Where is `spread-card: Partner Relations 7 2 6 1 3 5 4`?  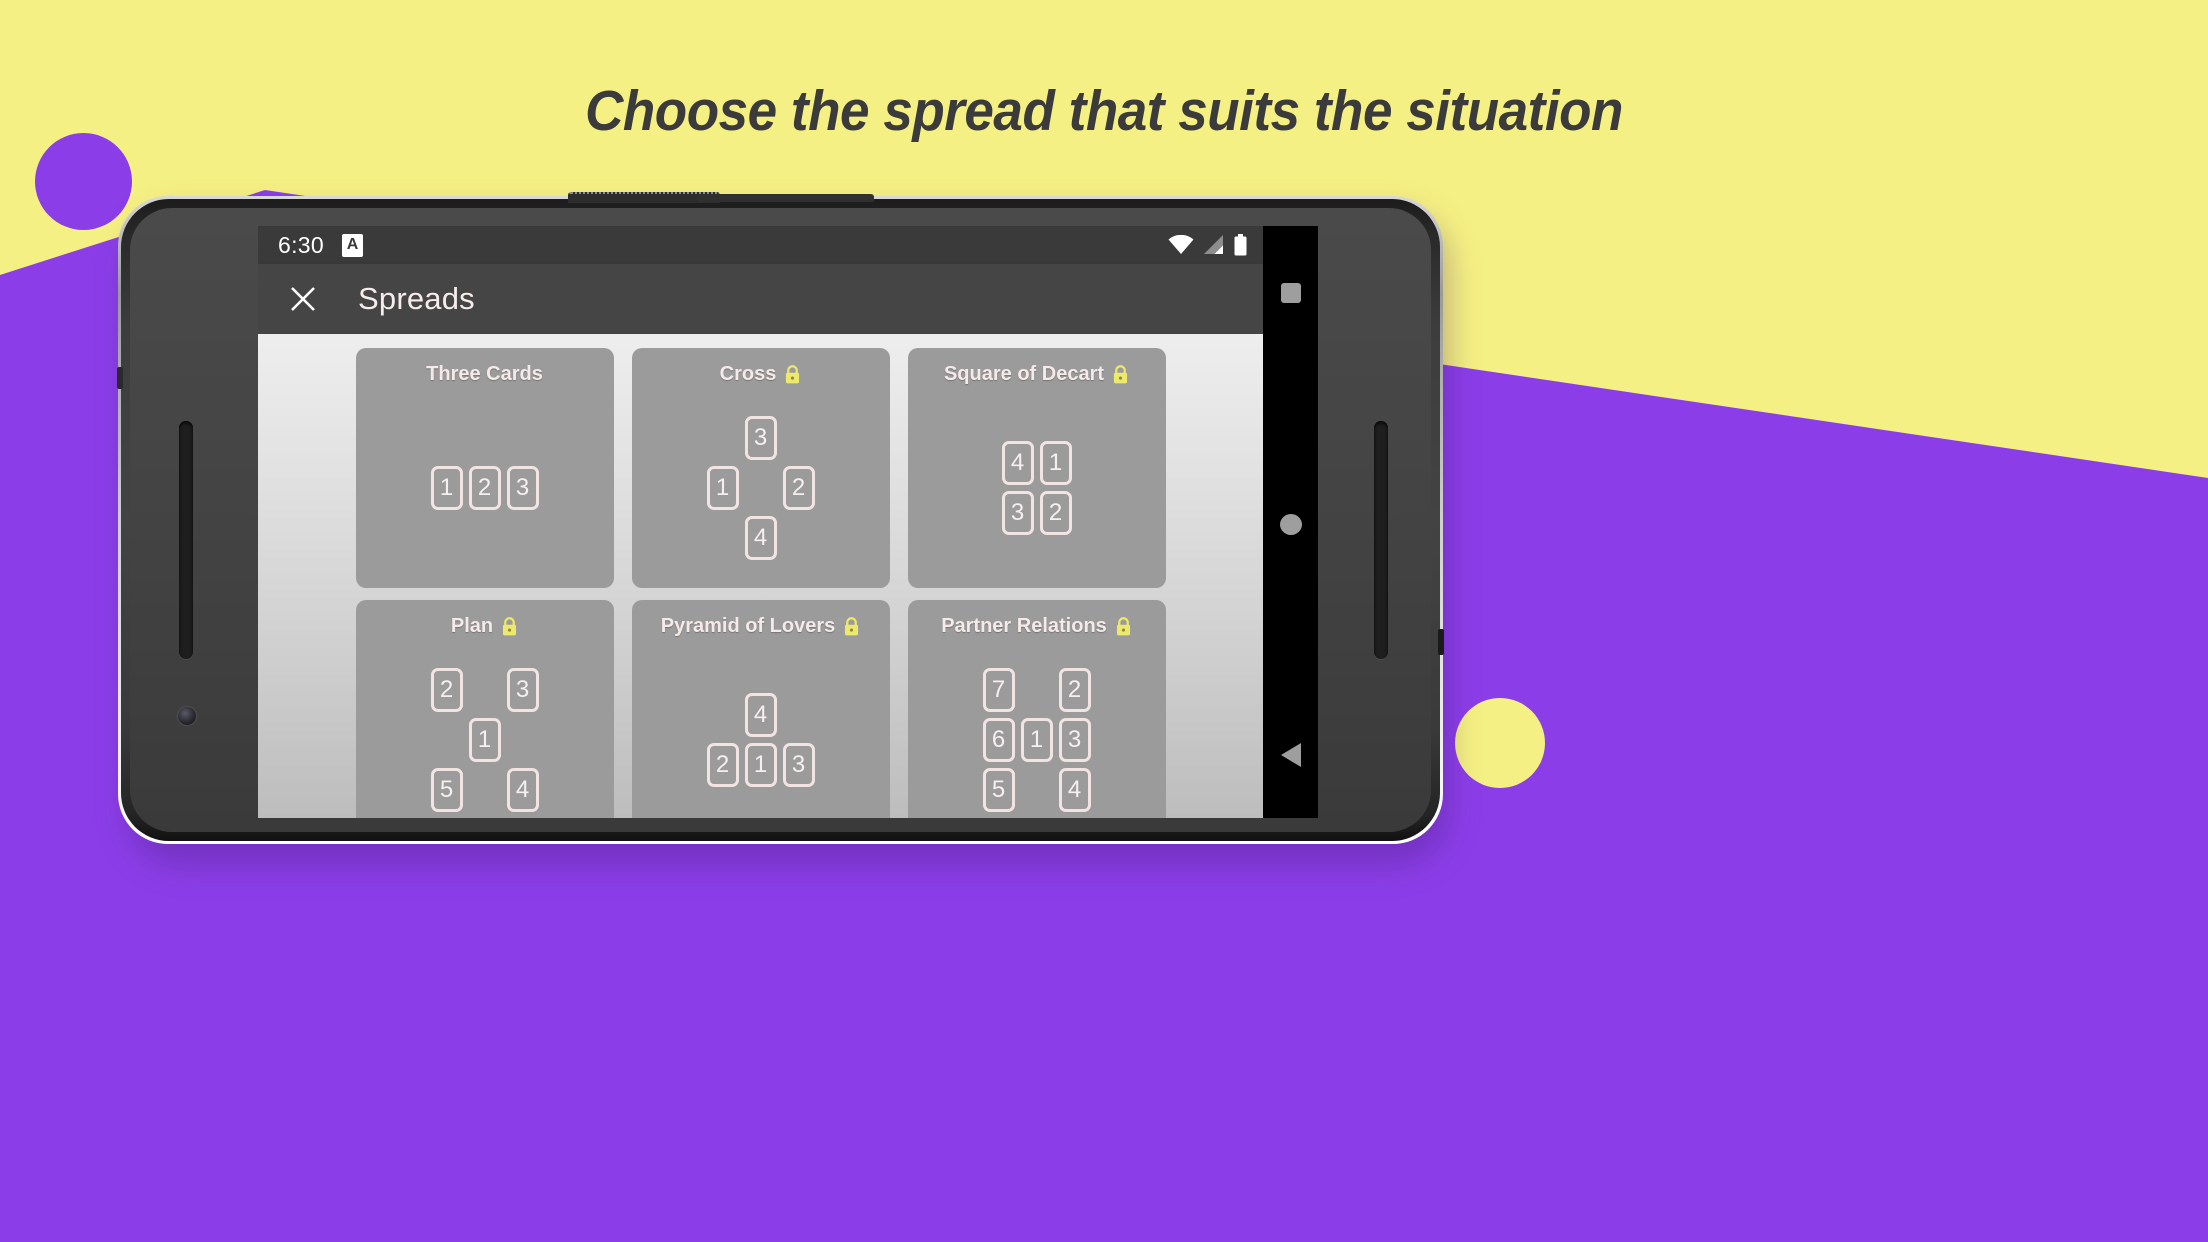
spread-card: Partner Relations 7 2 6 1 3 5 4 is located at coordinates (1036, 709).